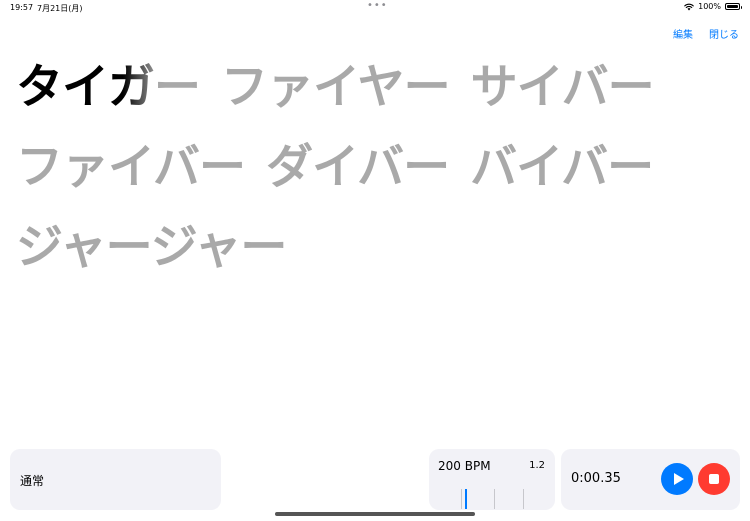  What do you see at coordinates (32, 481) in the screenshot?
I see `mode-label: 通常` at bounding box center [32, 481].